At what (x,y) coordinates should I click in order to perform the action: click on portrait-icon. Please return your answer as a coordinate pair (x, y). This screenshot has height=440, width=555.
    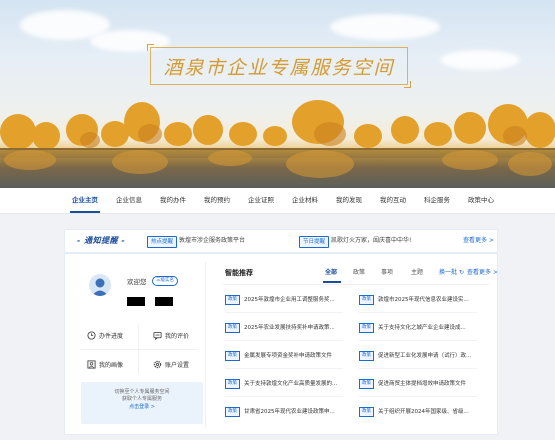
    Looking at the image, I should click on (91, 364).